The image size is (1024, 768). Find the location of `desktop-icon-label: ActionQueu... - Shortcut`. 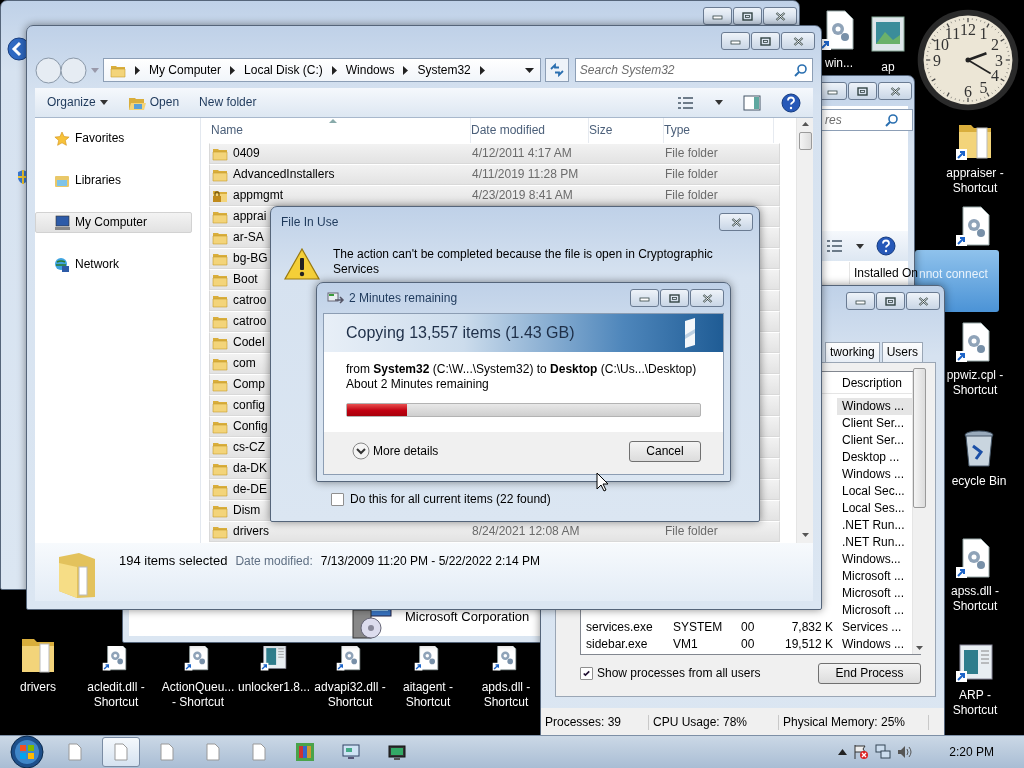

desktop-icon-label: ActionQueu... - Shortcut is located at coordinates (198, 695).